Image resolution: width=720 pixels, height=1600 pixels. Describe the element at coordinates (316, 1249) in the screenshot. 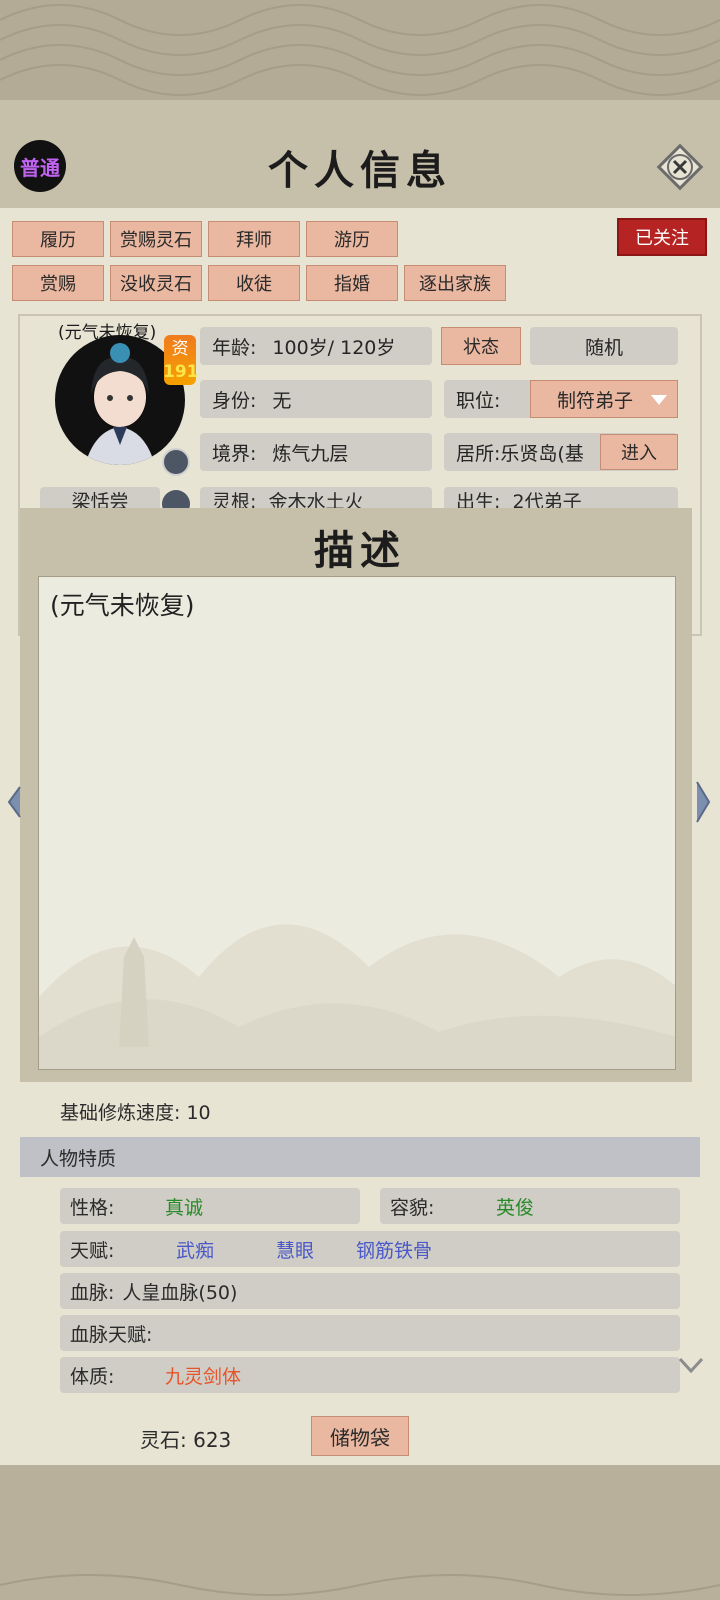

I see `talent-item: 慧眼` at that location.